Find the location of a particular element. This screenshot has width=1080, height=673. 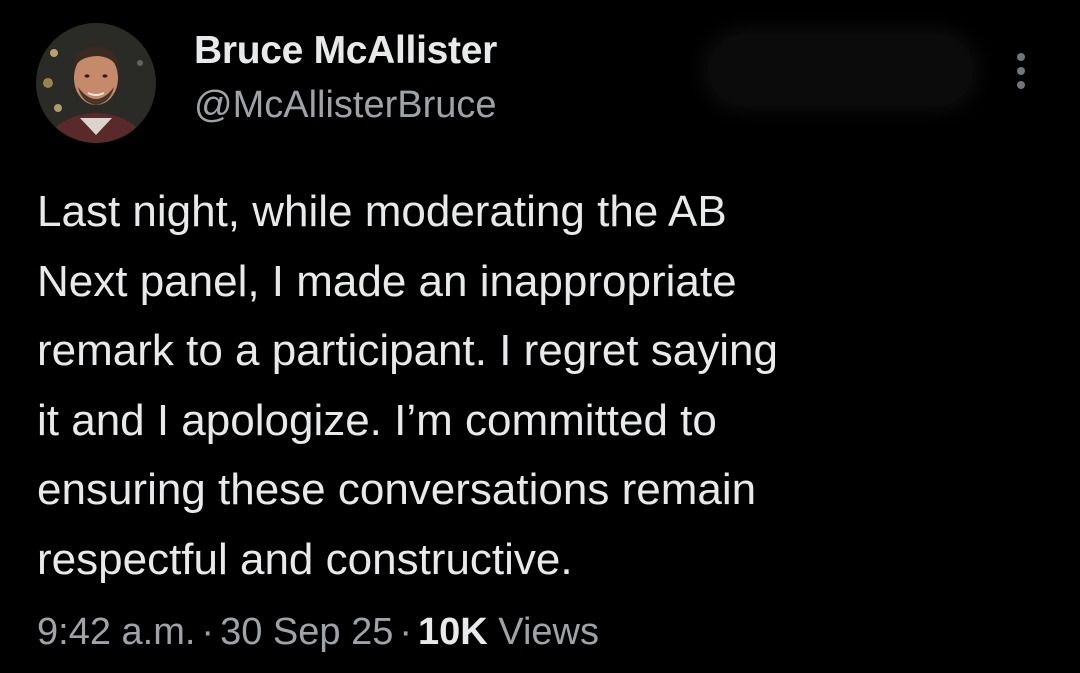

author-handle: @McAllisterBruce is located at coordinates (345, 105).